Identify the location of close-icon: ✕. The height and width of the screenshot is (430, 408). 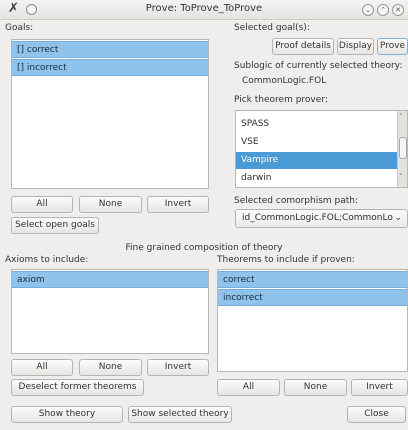
(398, 10).